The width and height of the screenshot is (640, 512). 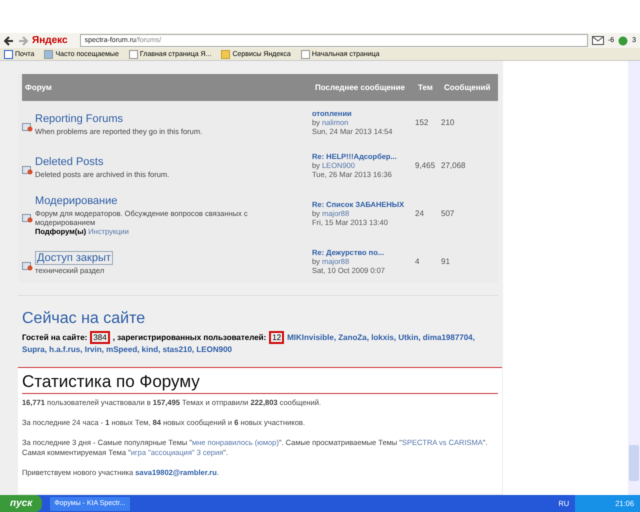 What do you see at coordinates (189, 337) in the screenshot?
I see `members-label: , зарегистрированных пользователей:` at bounding box center [189, 337].